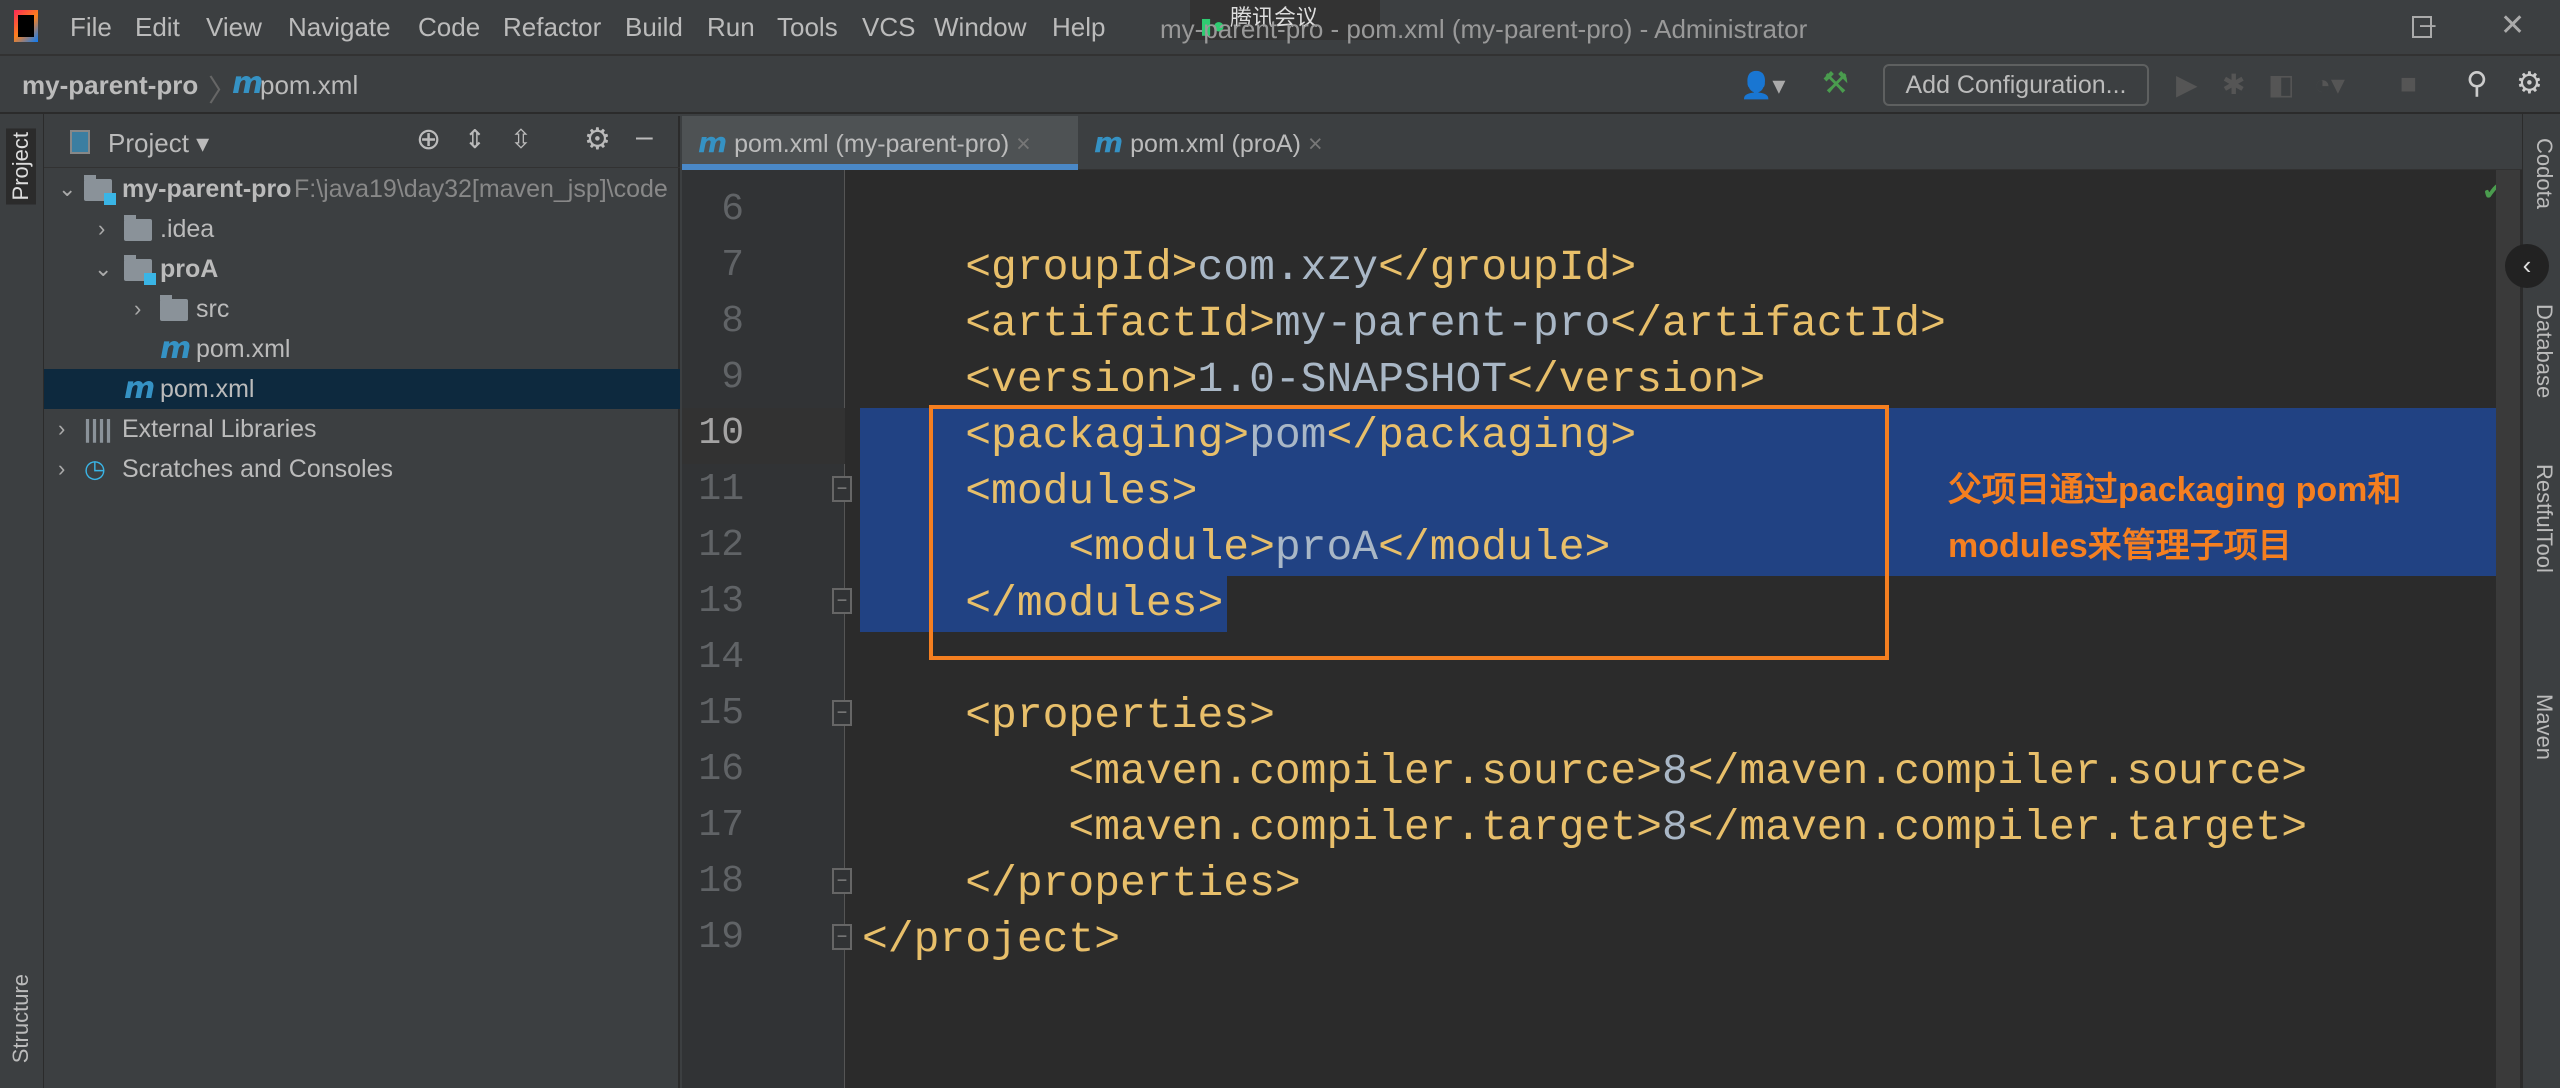  What do you see at coordinates (1404, 324) in the screenshot?
I see `code-line: <artifactId>my-parent-pro</artifactId>` at bounding box center [1404, 324].